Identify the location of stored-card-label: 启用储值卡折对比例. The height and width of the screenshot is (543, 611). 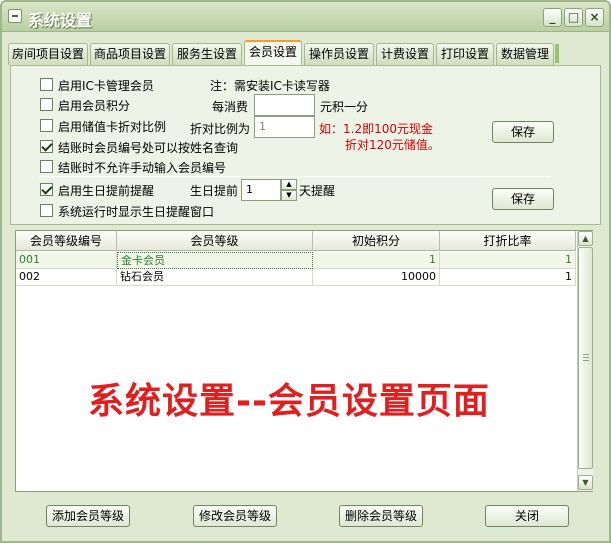
(112, 127).